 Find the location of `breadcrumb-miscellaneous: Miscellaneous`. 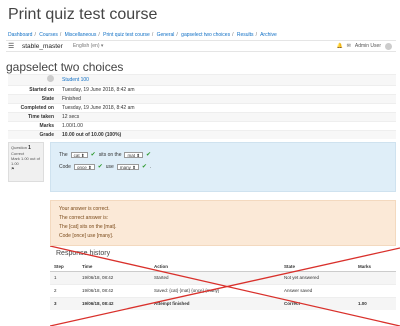

breadcrumb-miscellaneous: Miscellaneous is located at coordinates (81, 35).